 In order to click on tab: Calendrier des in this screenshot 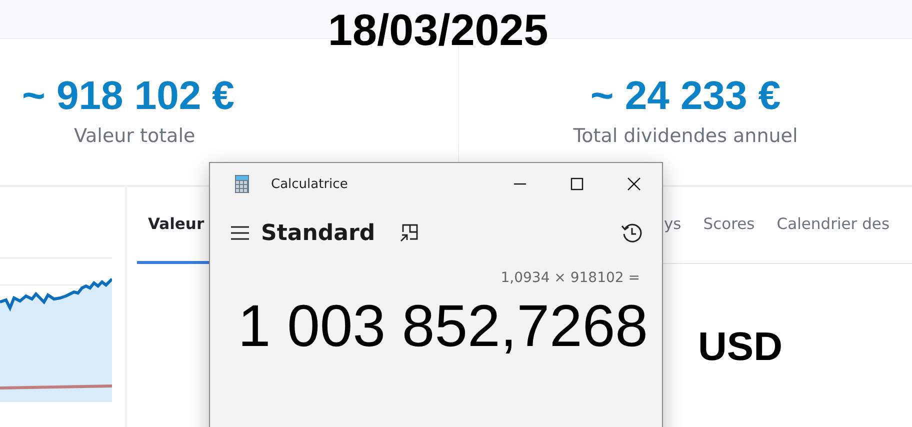, I will do `click(833, 225)`.